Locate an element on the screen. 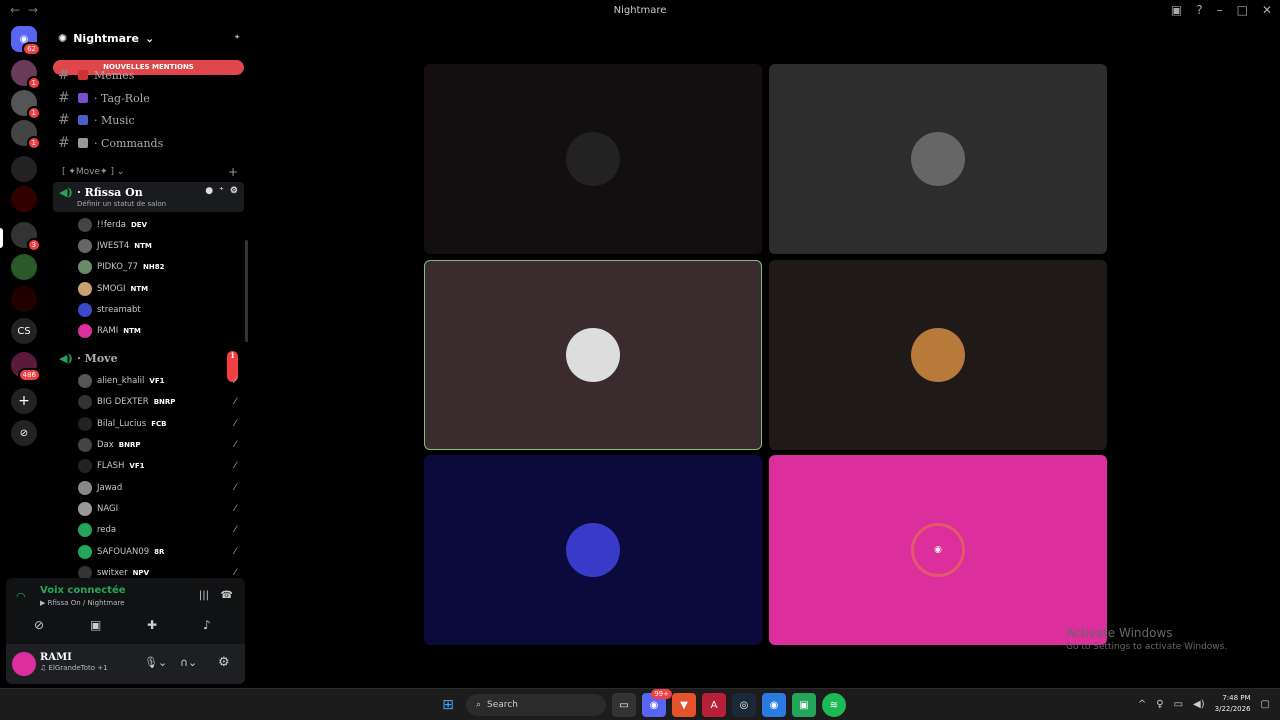 This screenshot has height=720, width=1280. minimize-button: – is located at coordinates (1220, 10).